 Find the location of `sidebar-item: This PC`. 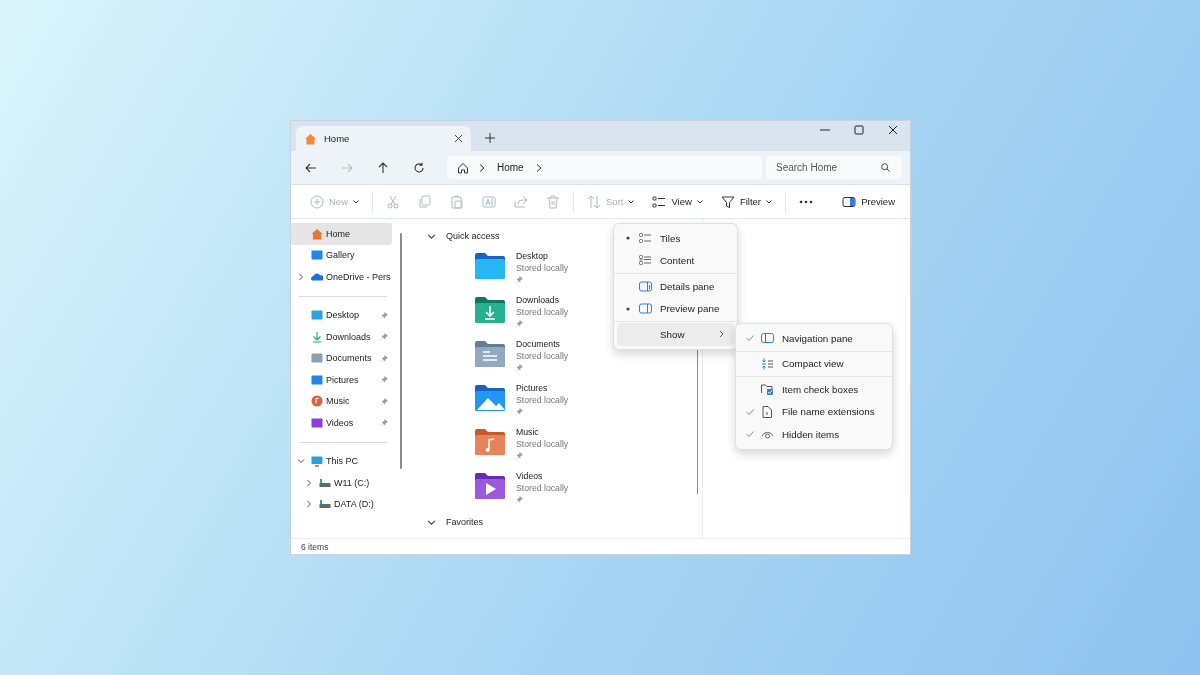

sidebar-item: This PC is located at coordinates (341, 461).